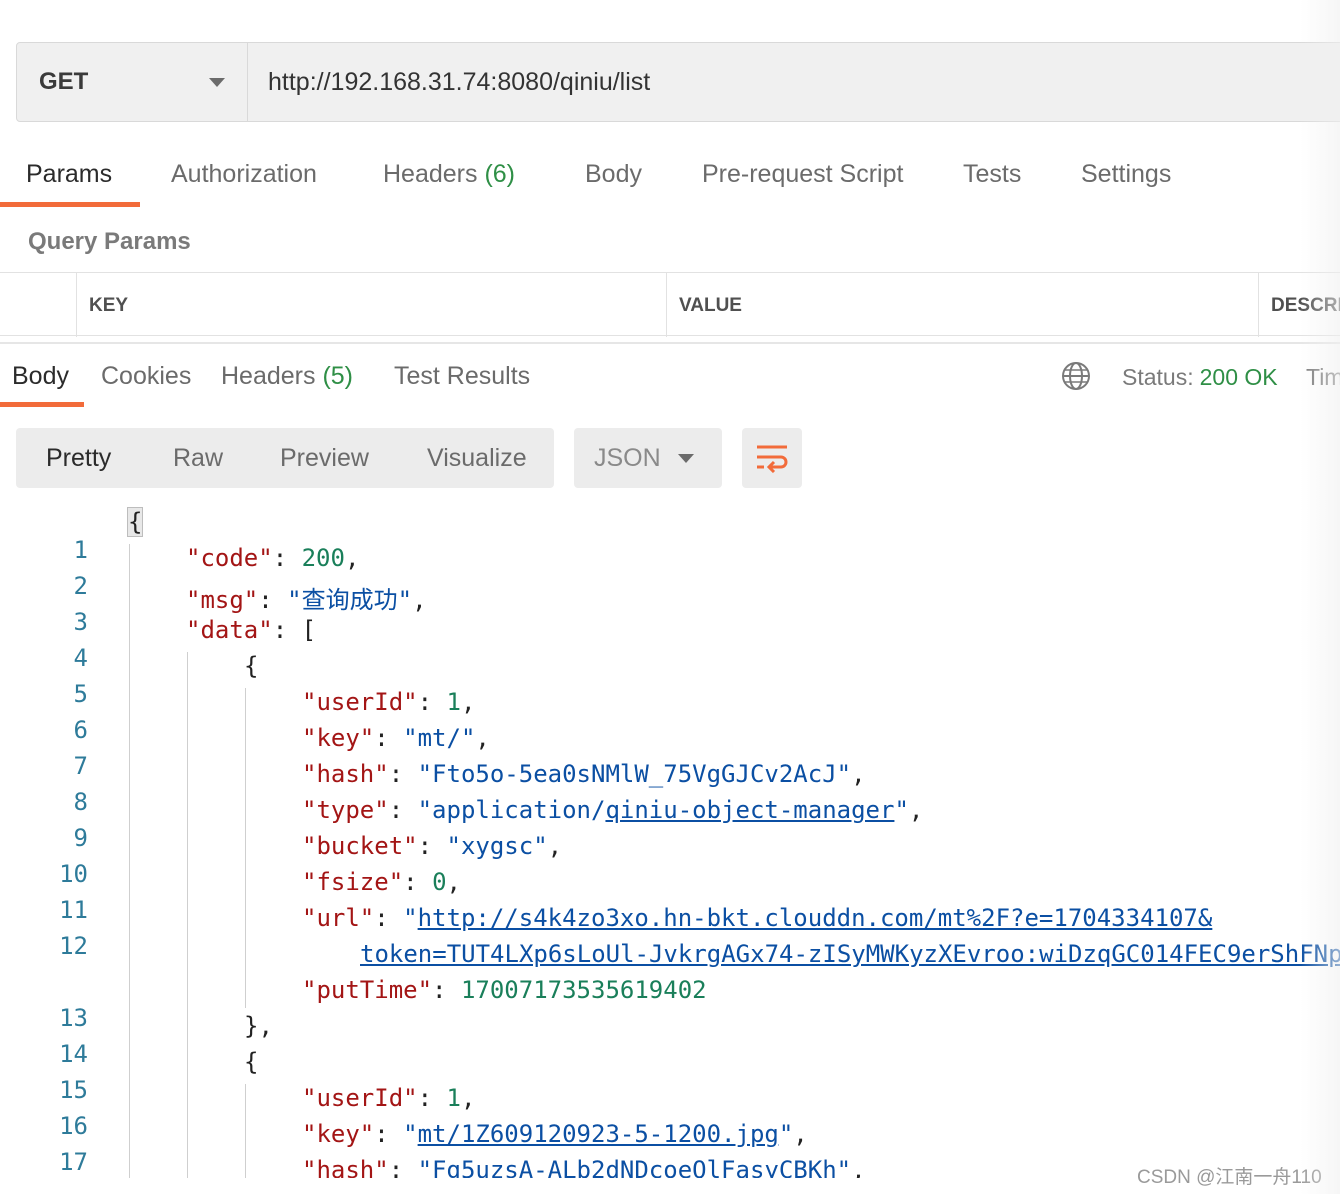  What do you see at coordinates (459, 81) in the screenshot?
I see `url-text: http://192.168.31.74:8080/qiniu/list` at bounding box center [459, 81].